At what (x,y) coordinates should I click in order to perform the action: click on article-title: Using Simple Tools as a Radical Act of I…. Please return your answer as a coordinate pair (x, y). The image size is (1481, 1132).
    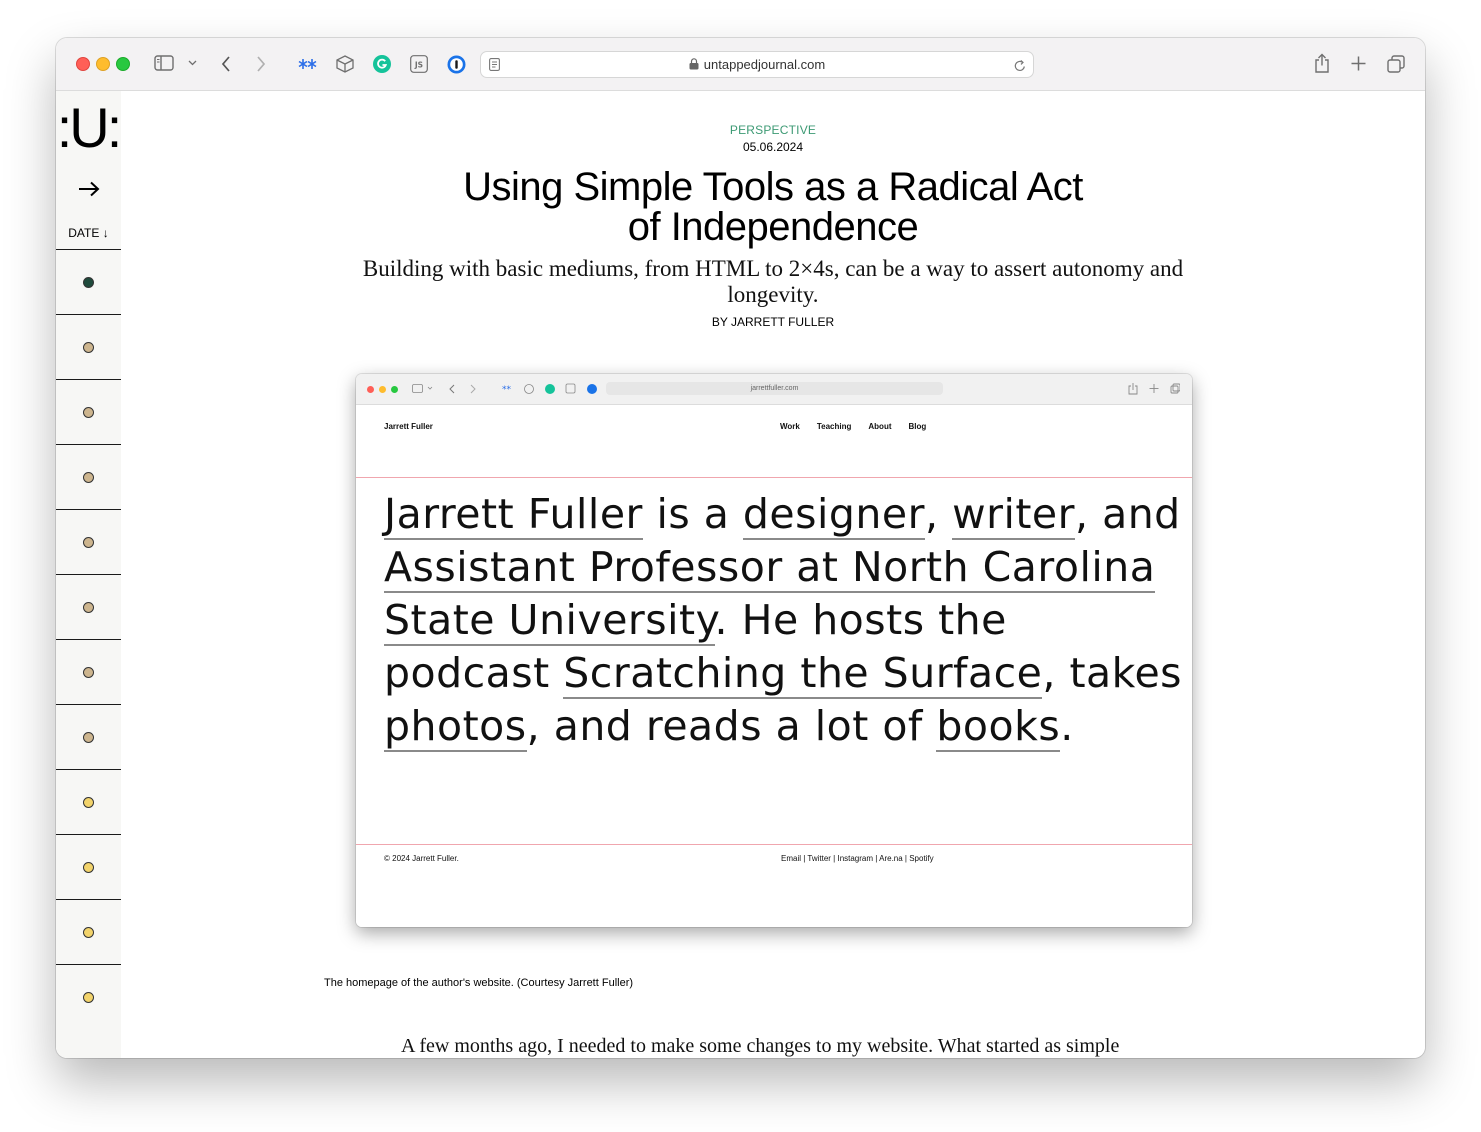
    Looking at the image, I should click on (773, 207).